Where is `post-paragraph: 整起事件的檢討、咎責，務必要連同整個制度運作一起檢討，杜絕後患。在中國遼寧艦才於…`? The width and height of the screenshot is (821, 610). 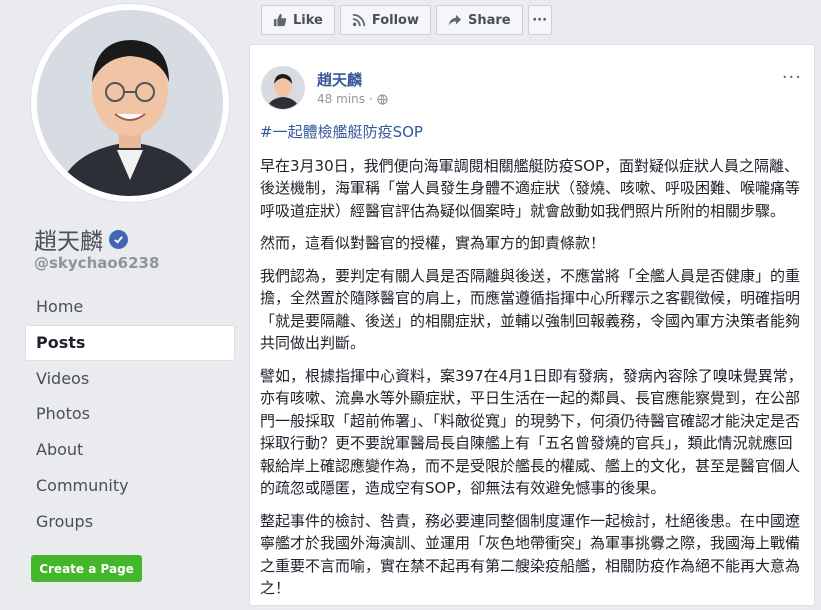
post-paragraph: 整起事件的檢討、咎責，務必要連同整個制度運作一起檢討，杜絕後患。在中國遼寧艦才於… is located at coordinates (530, 554).